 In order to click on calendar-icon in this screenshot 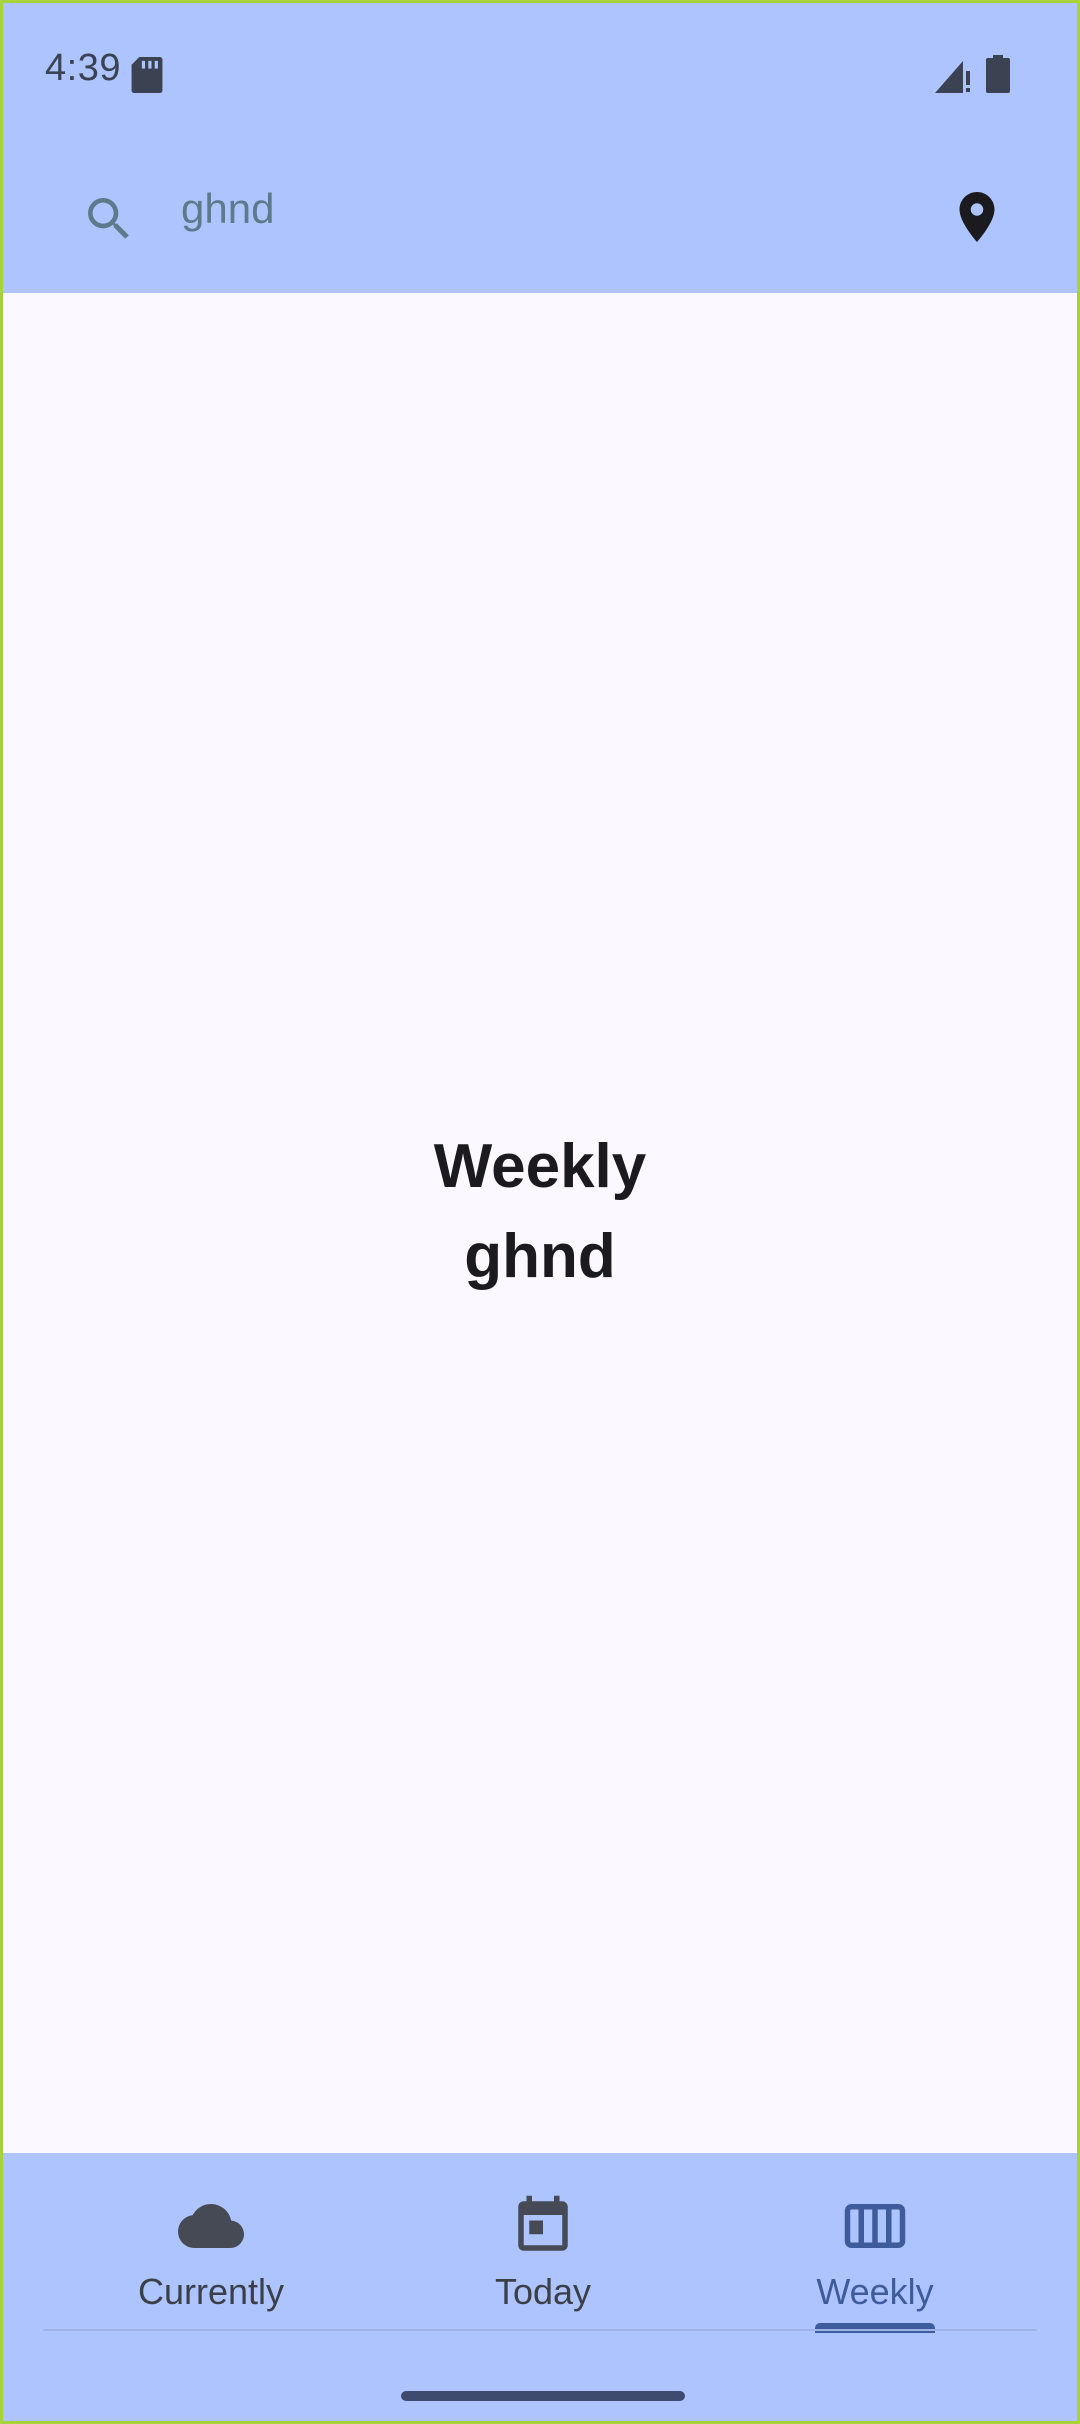, I will do `click(543, 2223)`.